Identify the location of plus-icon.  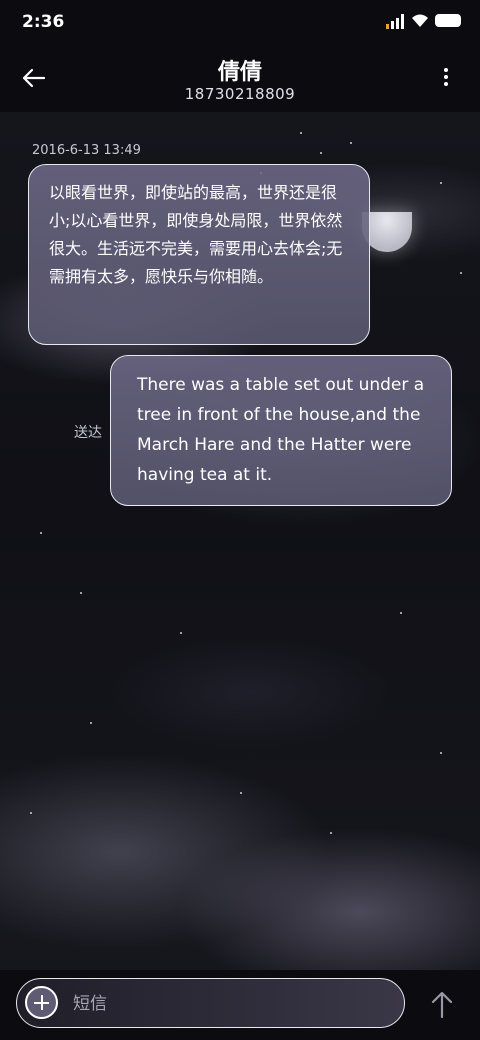
(41, 1002).